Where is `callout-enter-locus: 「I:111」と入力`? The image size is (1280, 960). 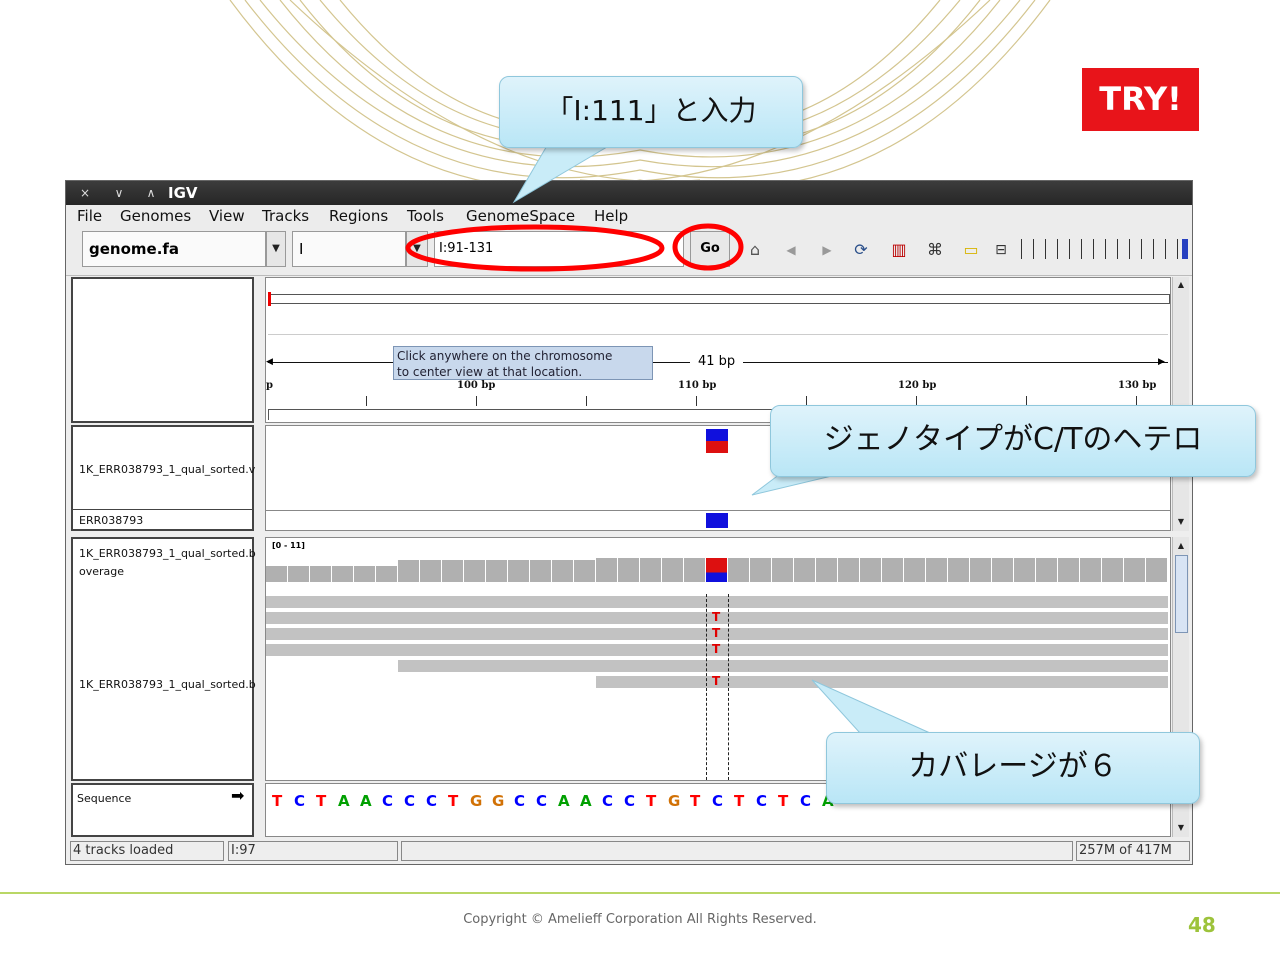 callout-enter-locus: 「I:111」と入力 is located at coordinates (651, 112).